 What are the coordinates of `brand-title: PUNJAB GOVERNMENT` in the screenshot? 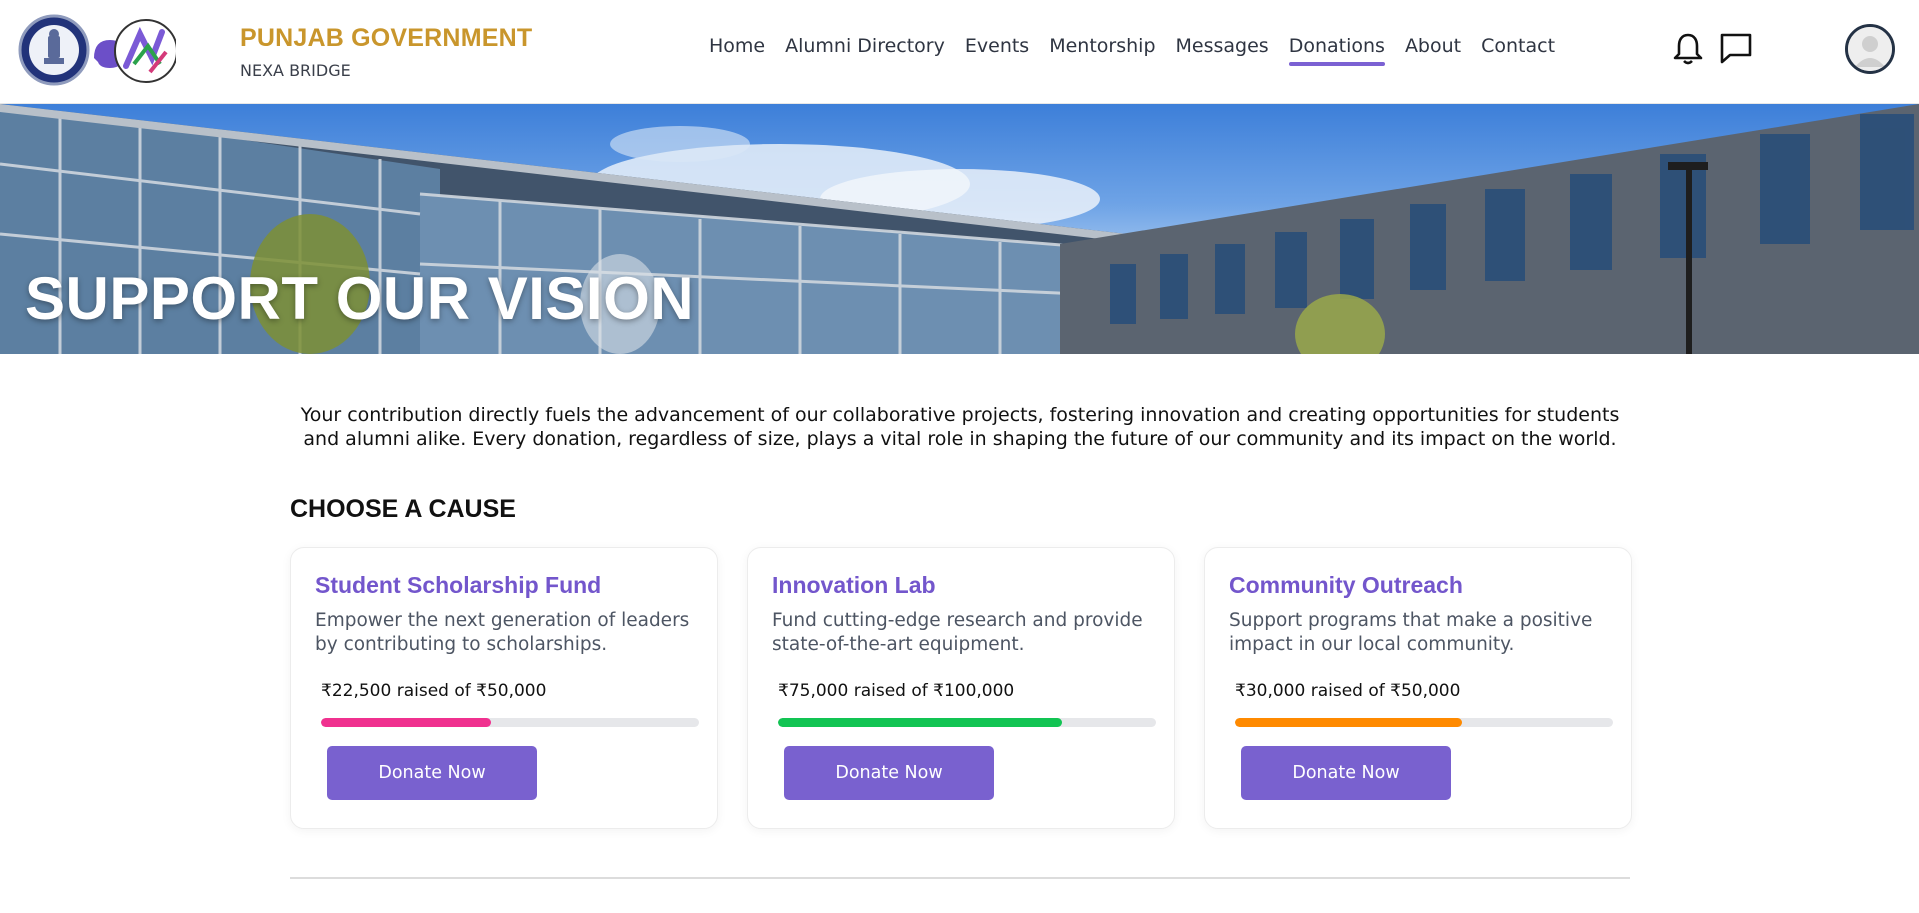 It's located at (386, 38).